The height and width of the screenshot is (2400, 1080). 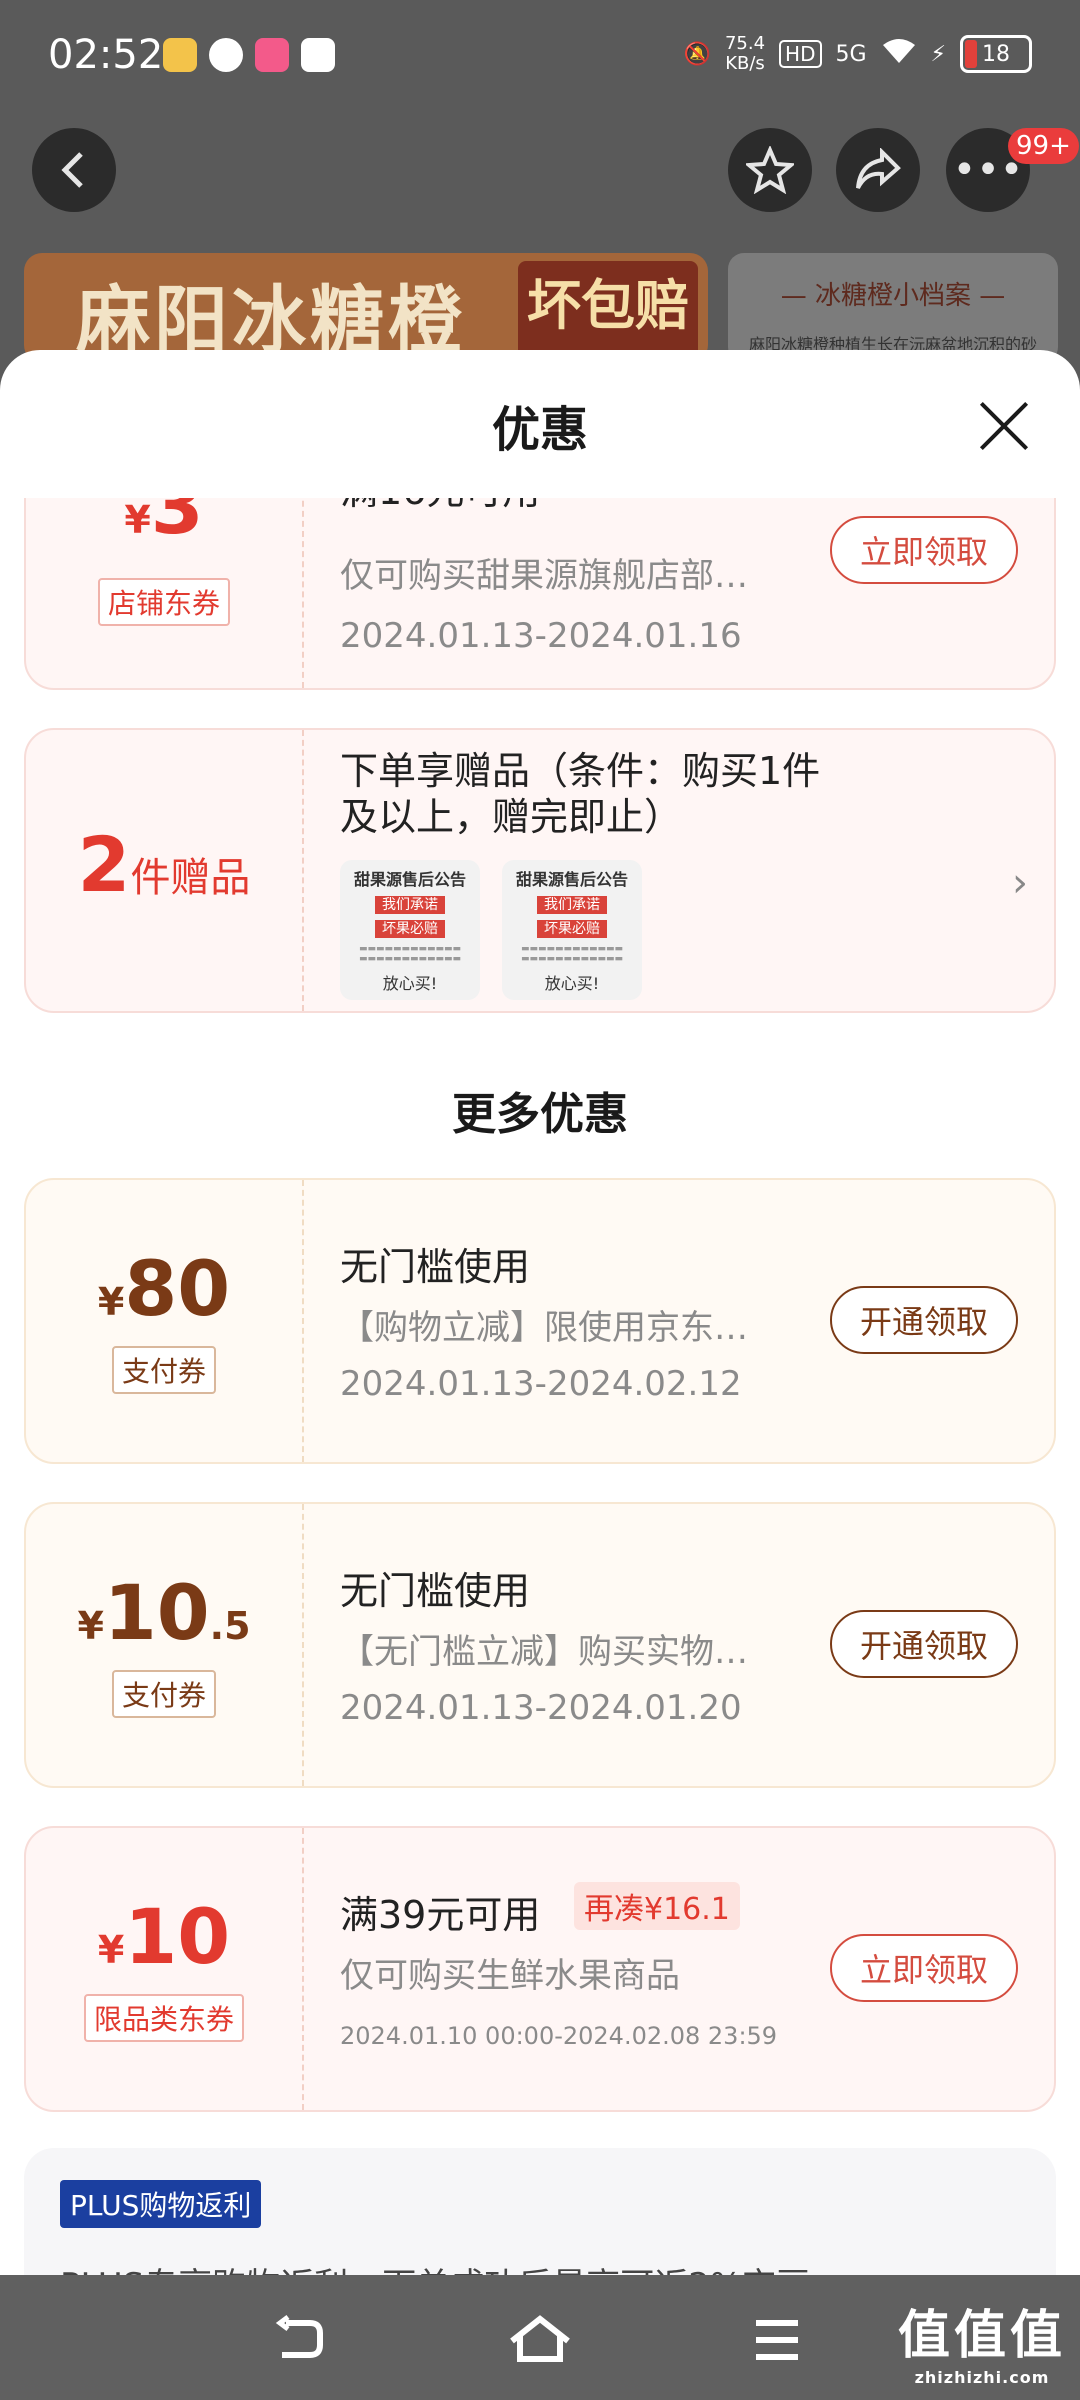 I want to click on watermark-logo: 值值值 zhizhizhi.com, so click(x=982, y=2340).